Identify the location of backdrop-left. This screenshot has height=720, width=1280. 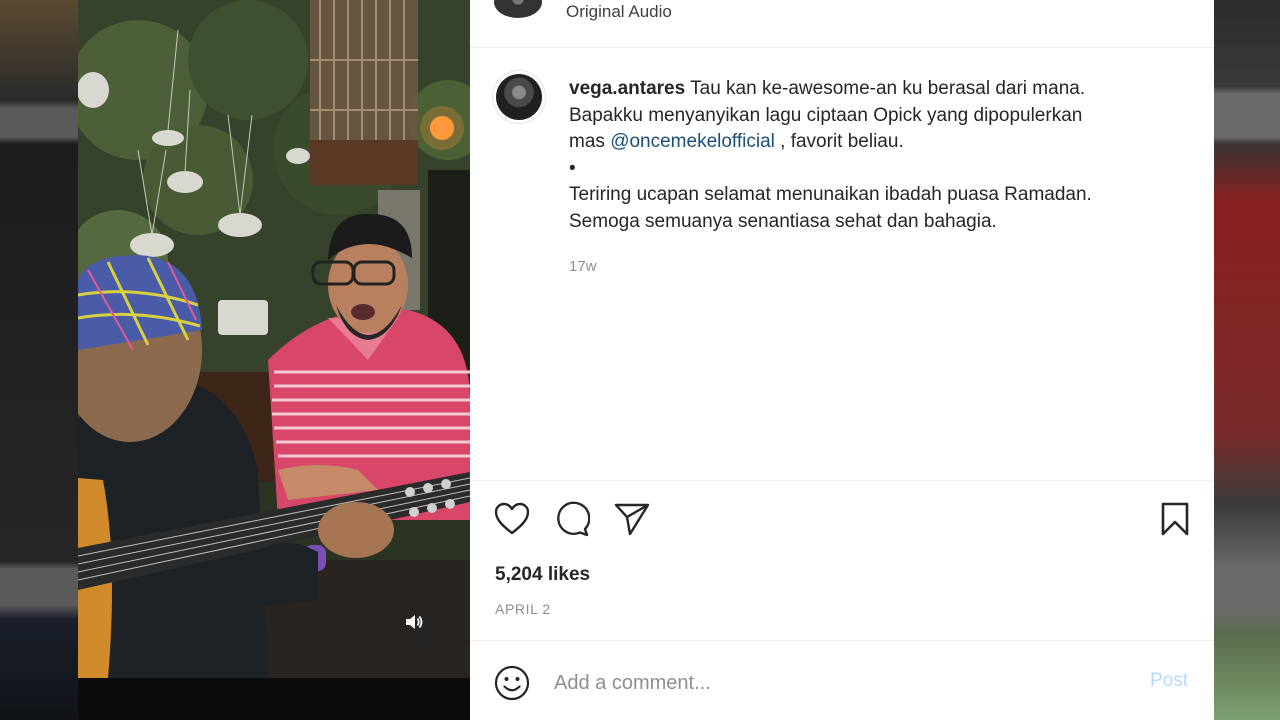
(40, 360).